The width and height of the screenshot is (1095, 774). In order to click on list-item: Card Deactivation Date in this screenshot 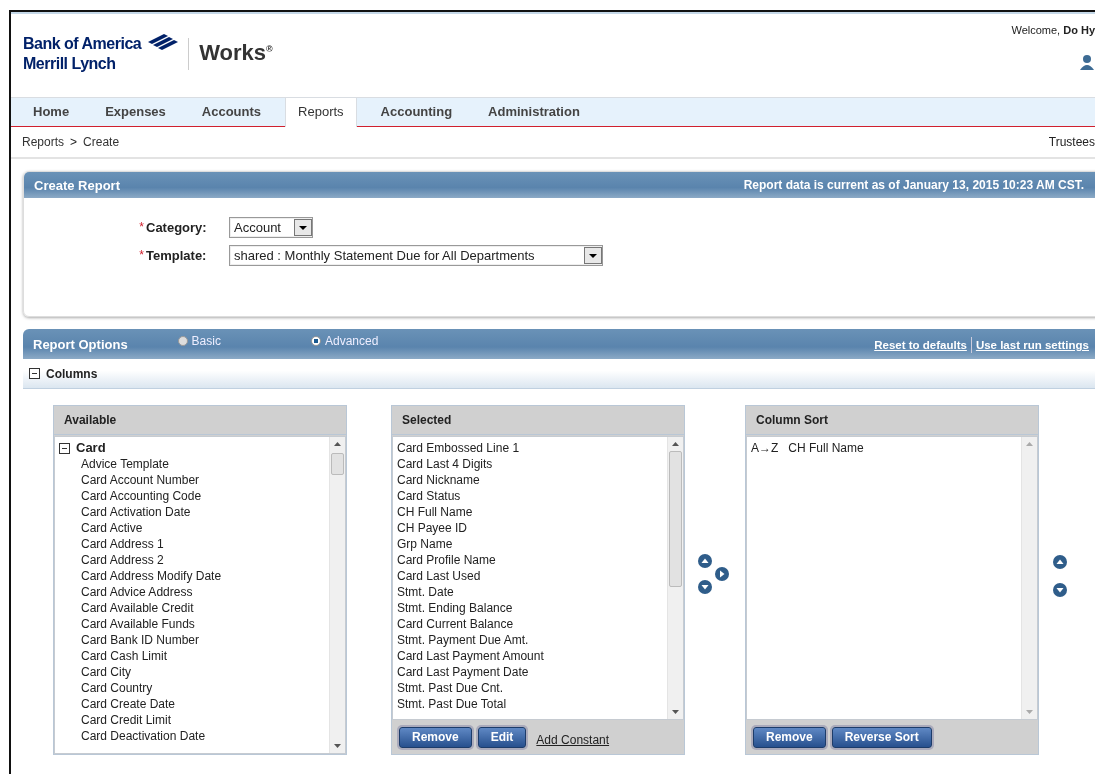, I will do `click(194, 736)`.